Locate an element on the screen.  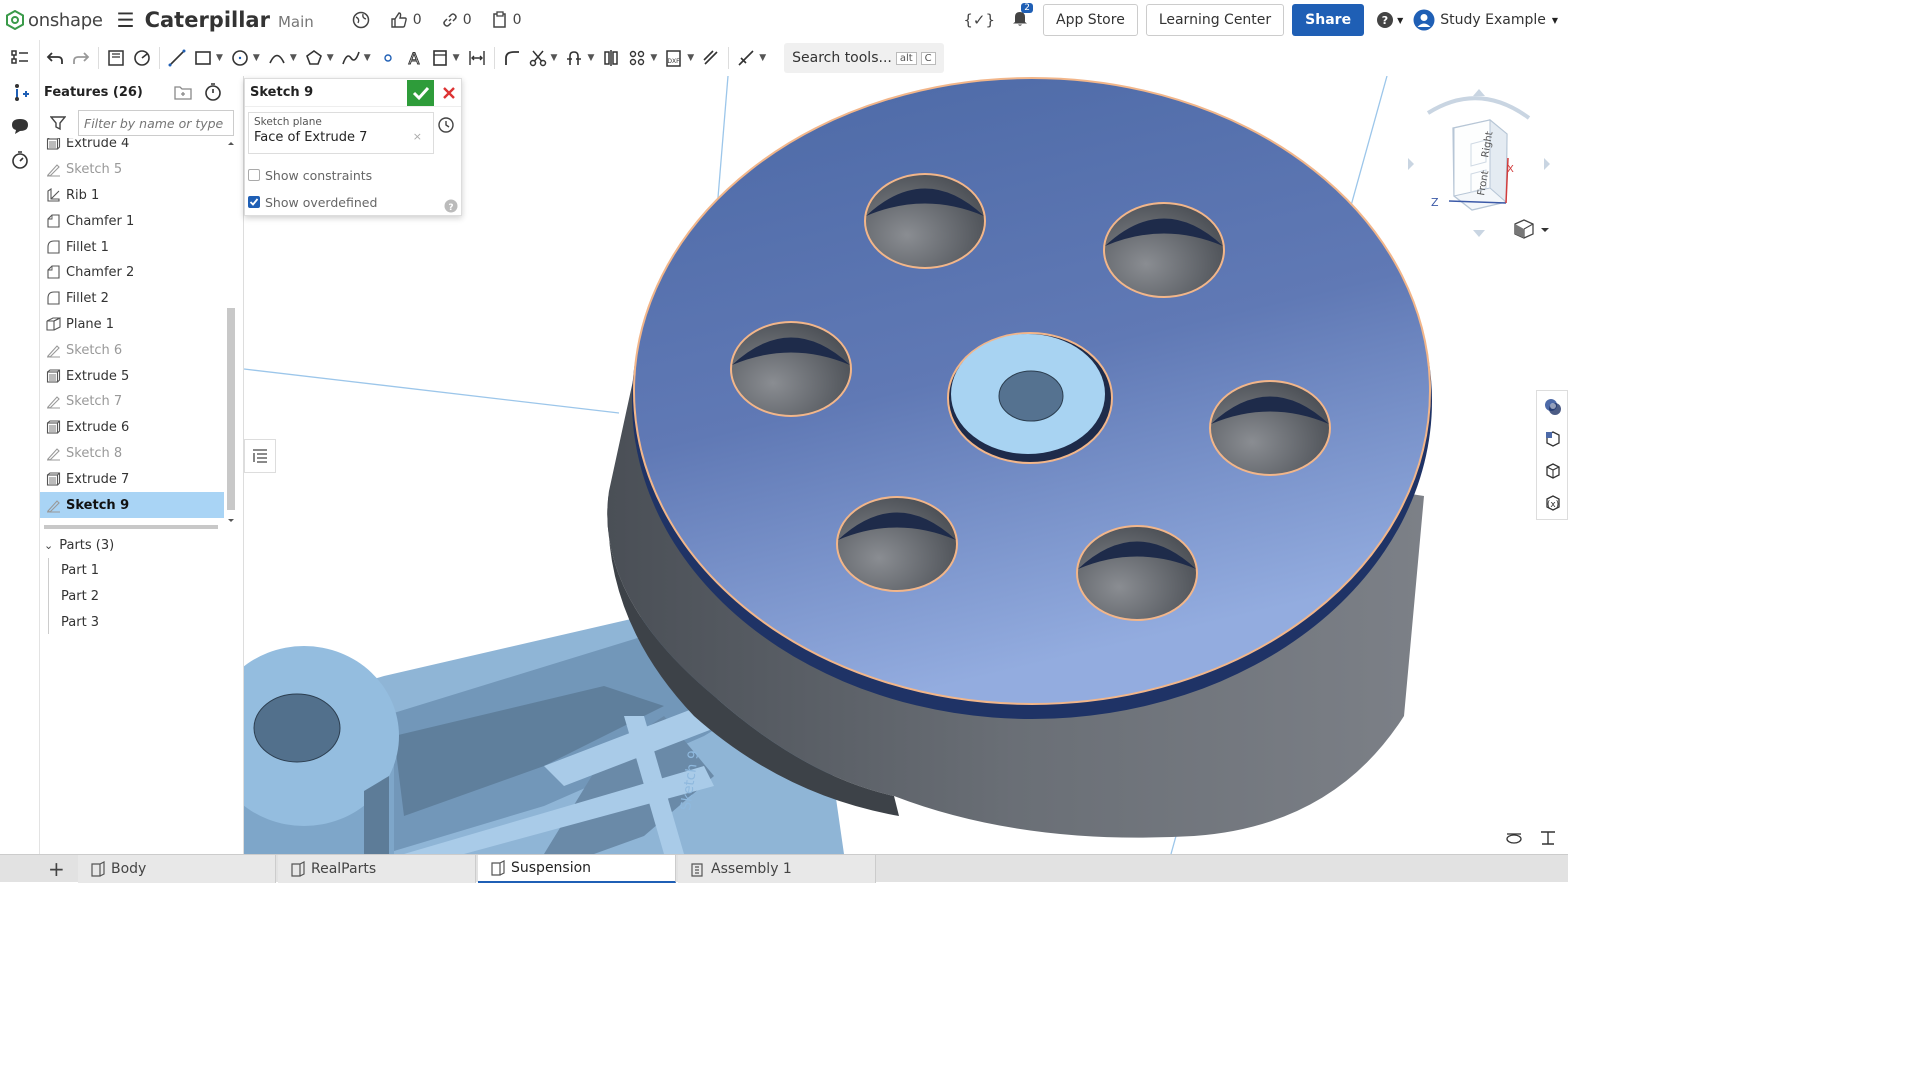
feature-item: Chamfer 2 is located at coordinates (132, 273).